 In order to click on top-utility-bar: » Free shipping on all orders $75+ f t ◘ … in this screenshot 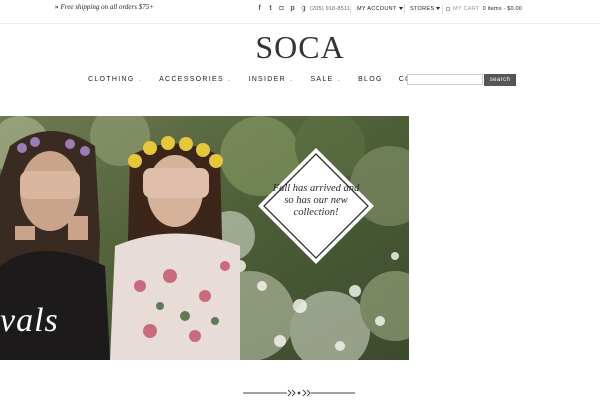, I will do `click(300, 12)`.